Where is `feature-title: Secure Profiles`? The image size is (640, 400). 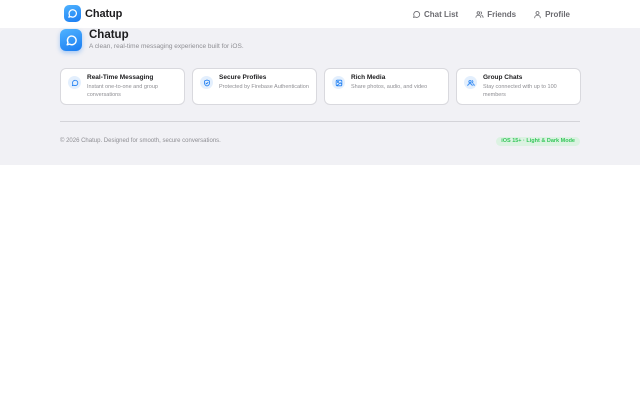 feature-title: Secure Profiles is located at coordinates (243, 77).